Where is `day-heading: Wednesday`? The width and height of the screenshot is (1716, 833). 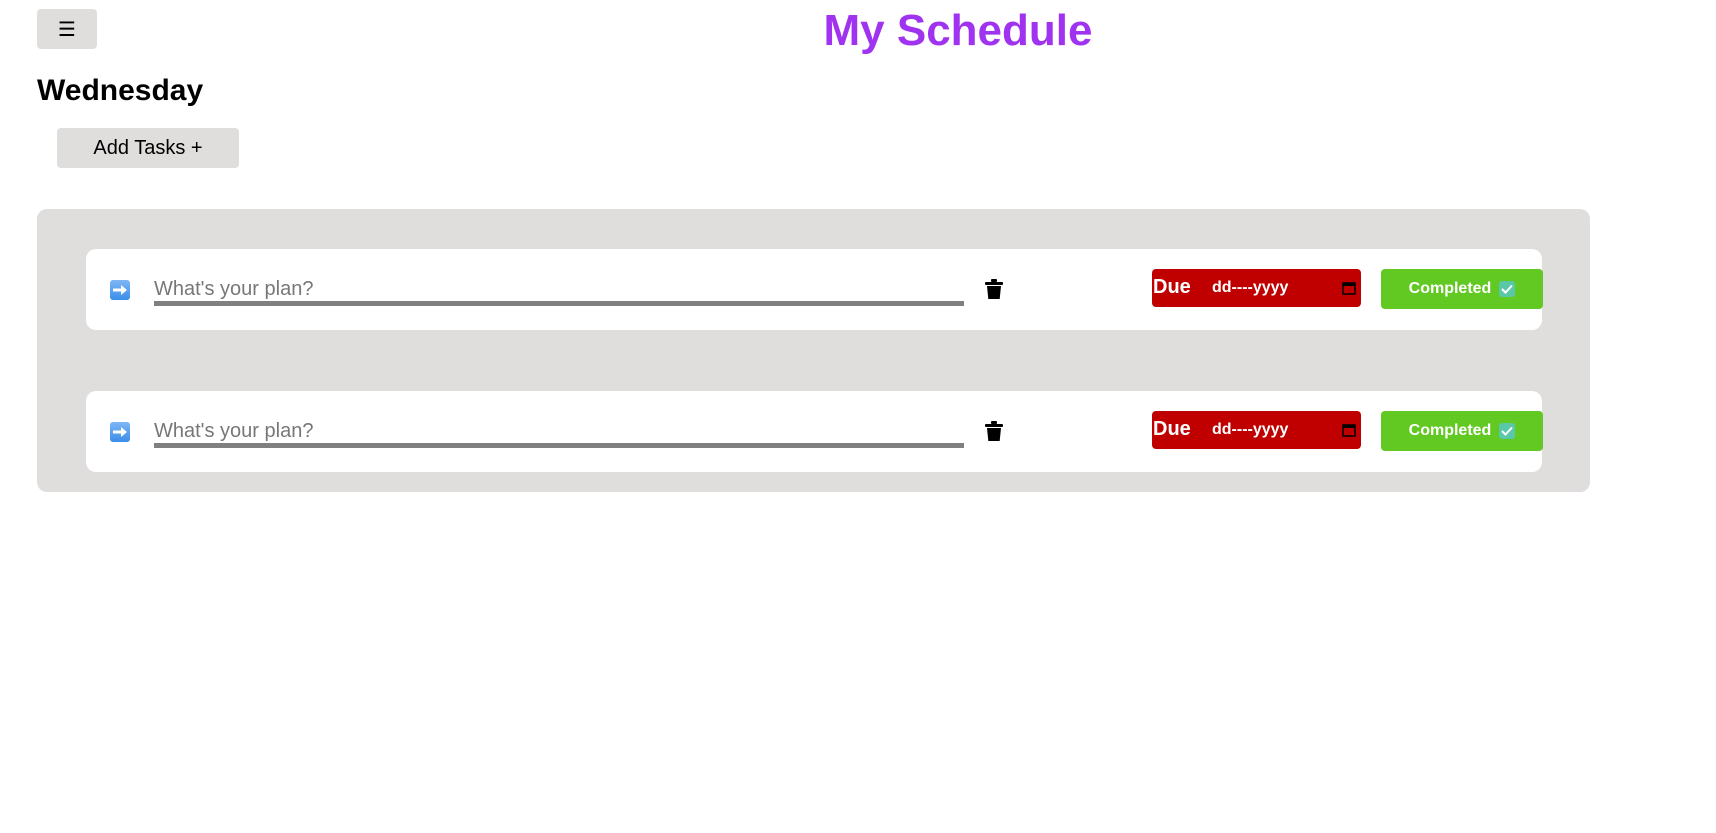
day-heading: Wednesday is located at coordinates (120, 90).